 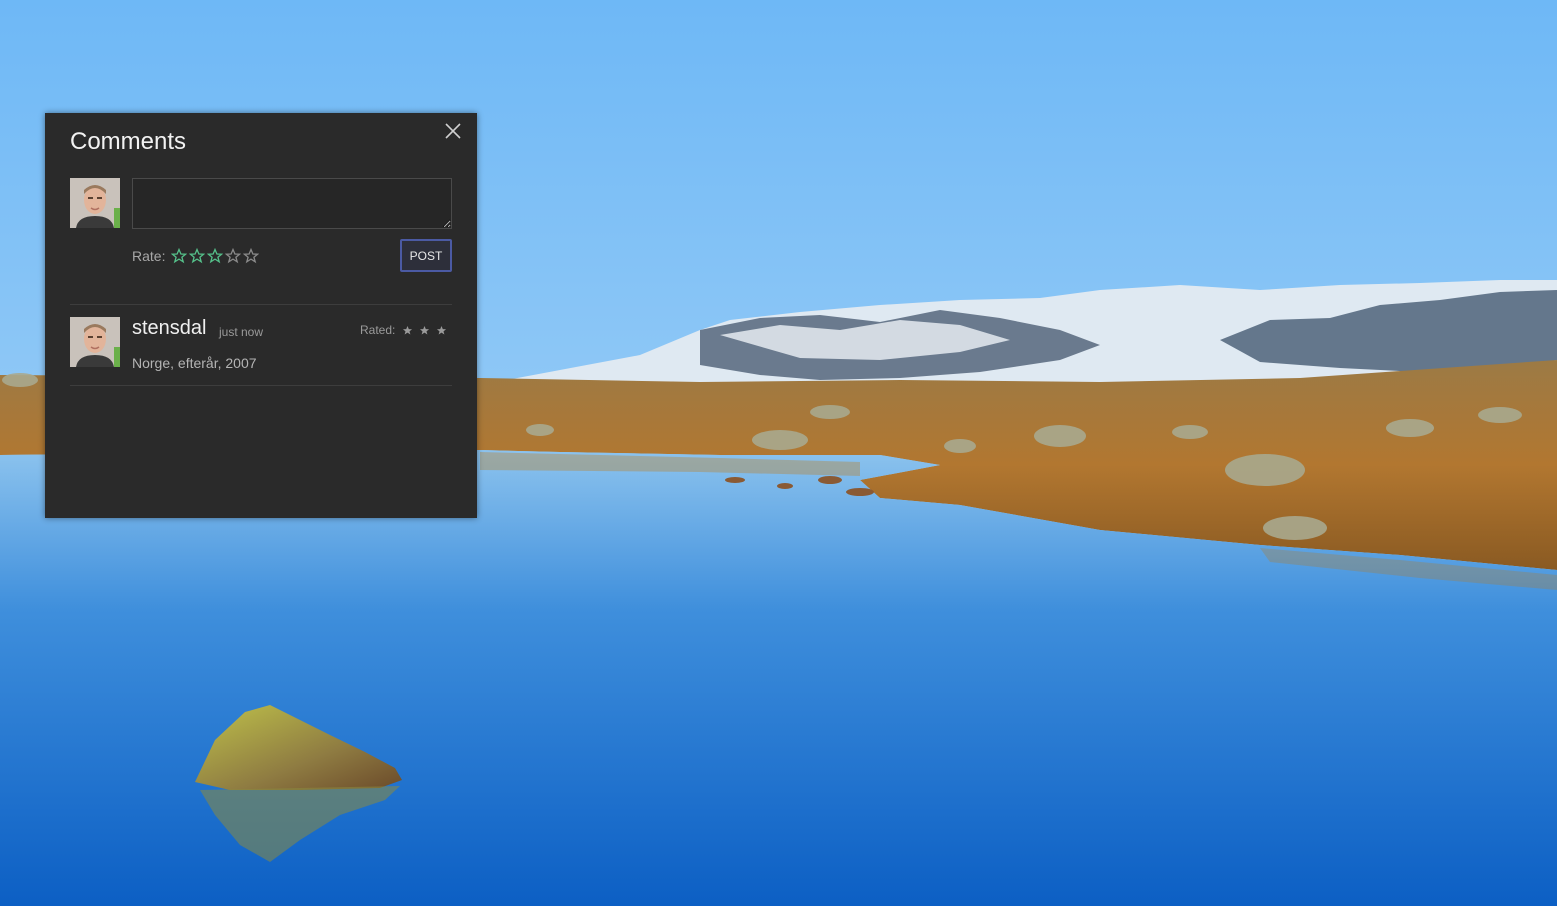 What do you see at coordinates (128, 141) in the screenshot?
I see `panel-title: Comments` at bounding box center [128, 141].